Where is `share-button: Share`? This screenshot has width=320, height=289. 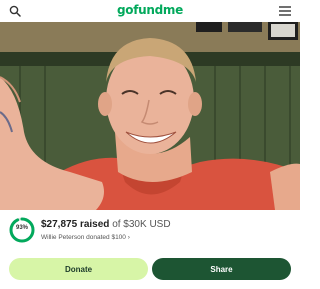
share-button: Share is located at coordinates (221, 269).